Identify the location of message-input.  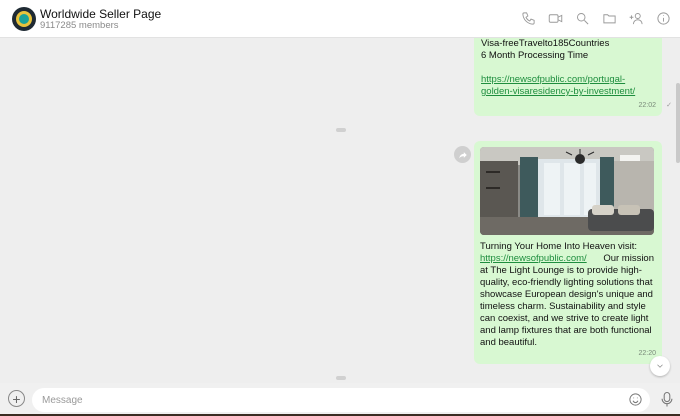
(341, 400).